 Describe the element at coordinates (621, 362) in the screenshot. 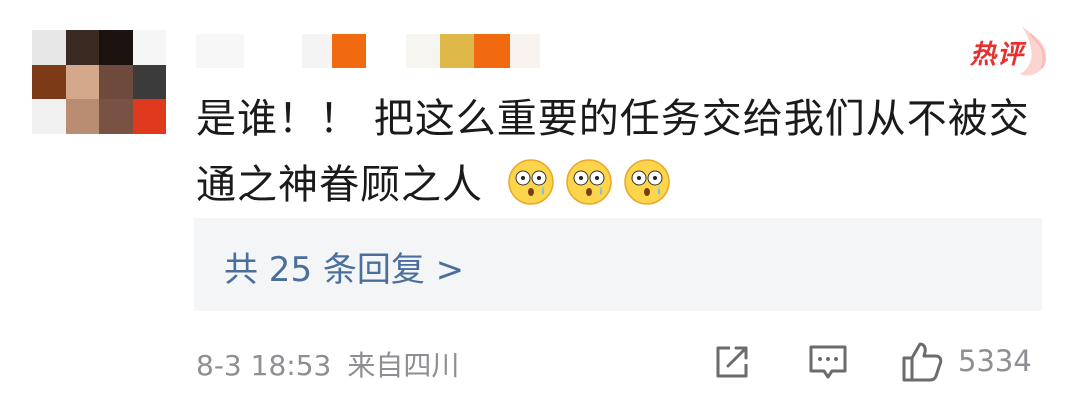

I see `comment-footer: 8-3 18:53 来自四川 5334` at that location.